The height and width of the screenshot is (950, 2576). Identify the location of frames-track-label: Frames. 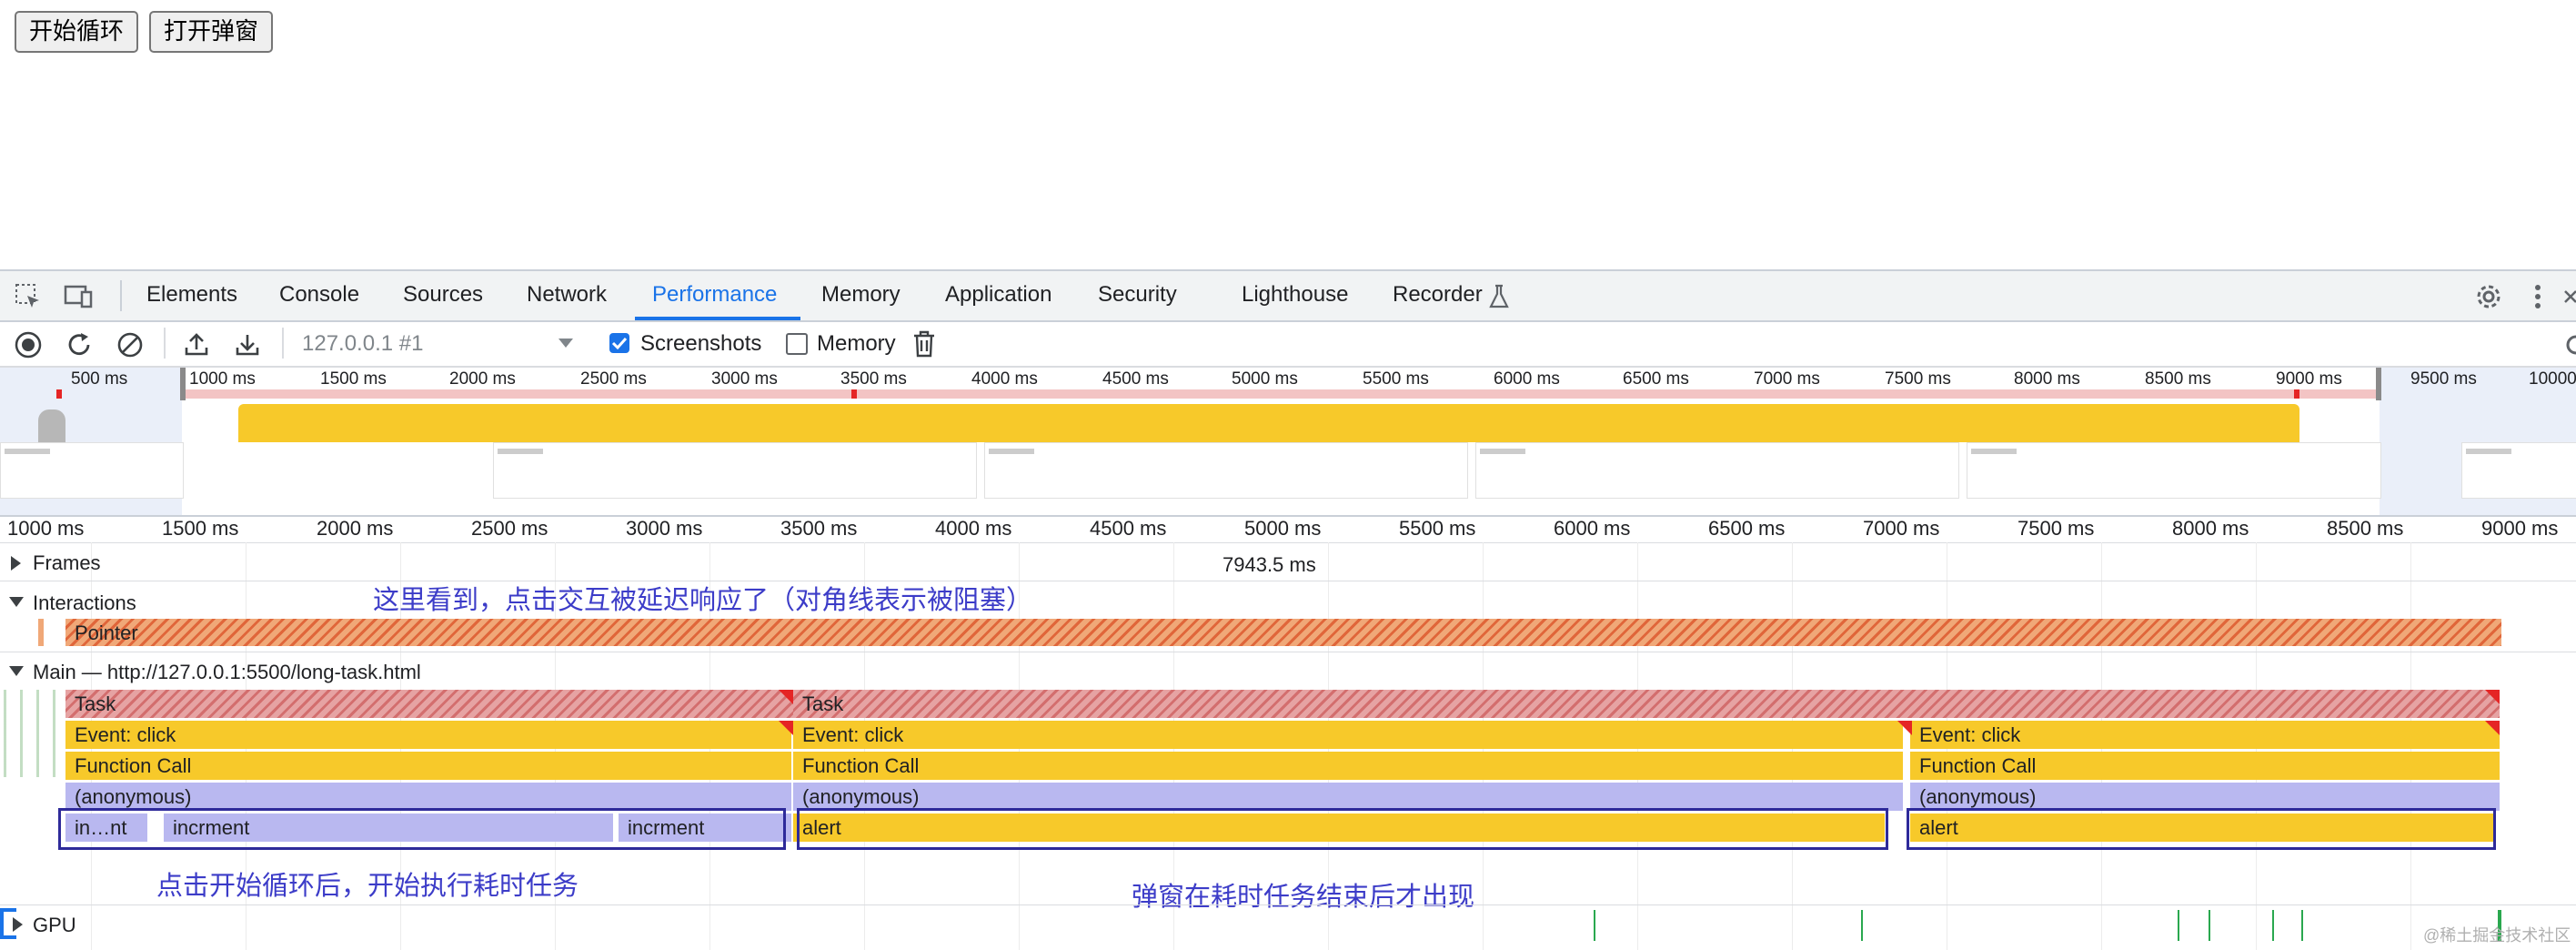
(67, 563).